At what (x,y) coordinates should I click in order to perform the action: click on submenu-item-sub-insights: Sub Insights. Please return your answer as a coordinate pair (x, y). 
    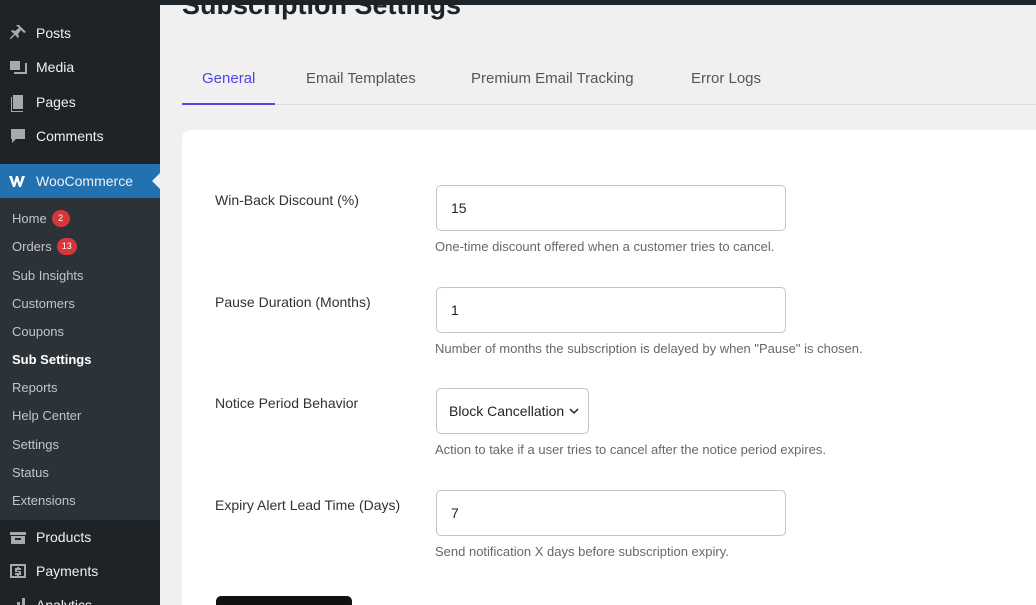
    Looking at the image, I should click on (48, 275).